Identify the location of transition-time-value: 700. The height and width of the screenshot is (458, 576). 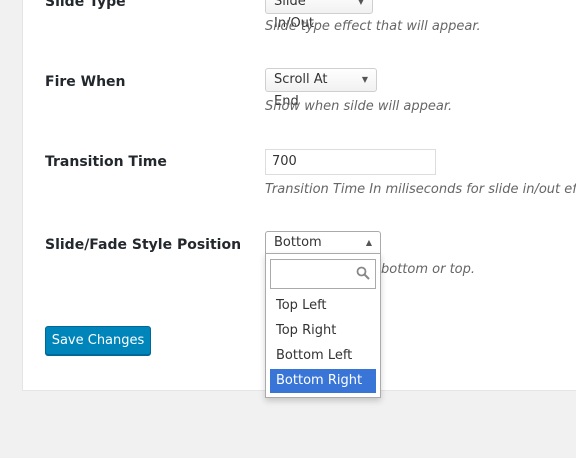
(284, 161).